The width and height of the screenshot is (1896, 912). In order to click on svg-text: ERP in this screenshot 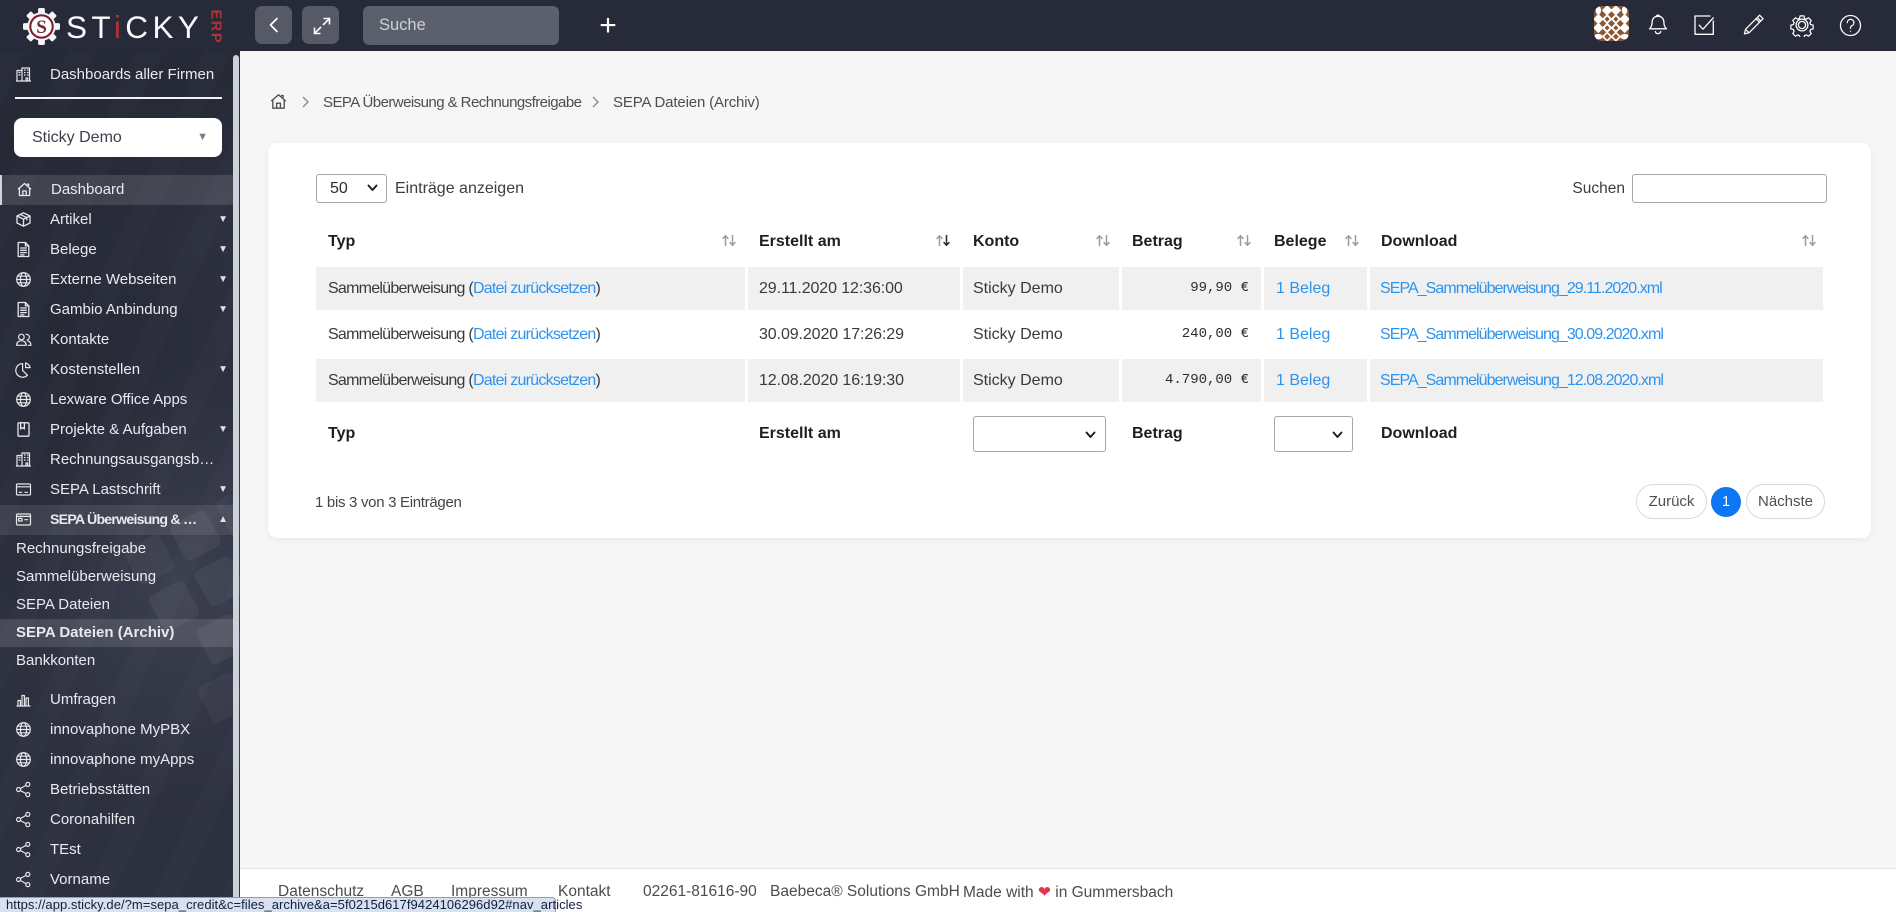, I will do `click(216, 27)`.